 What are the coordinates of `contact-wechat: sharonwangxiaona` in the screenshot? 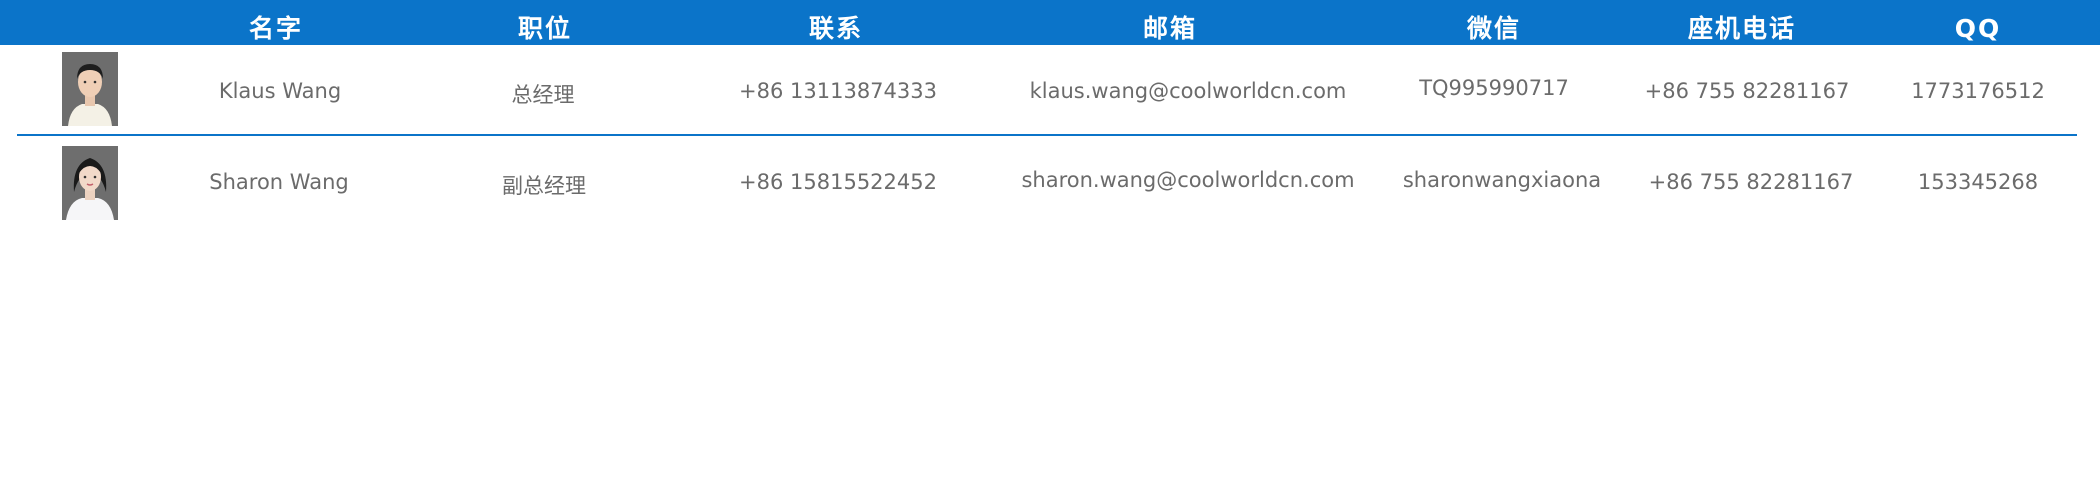 It's located at (1502, 180).